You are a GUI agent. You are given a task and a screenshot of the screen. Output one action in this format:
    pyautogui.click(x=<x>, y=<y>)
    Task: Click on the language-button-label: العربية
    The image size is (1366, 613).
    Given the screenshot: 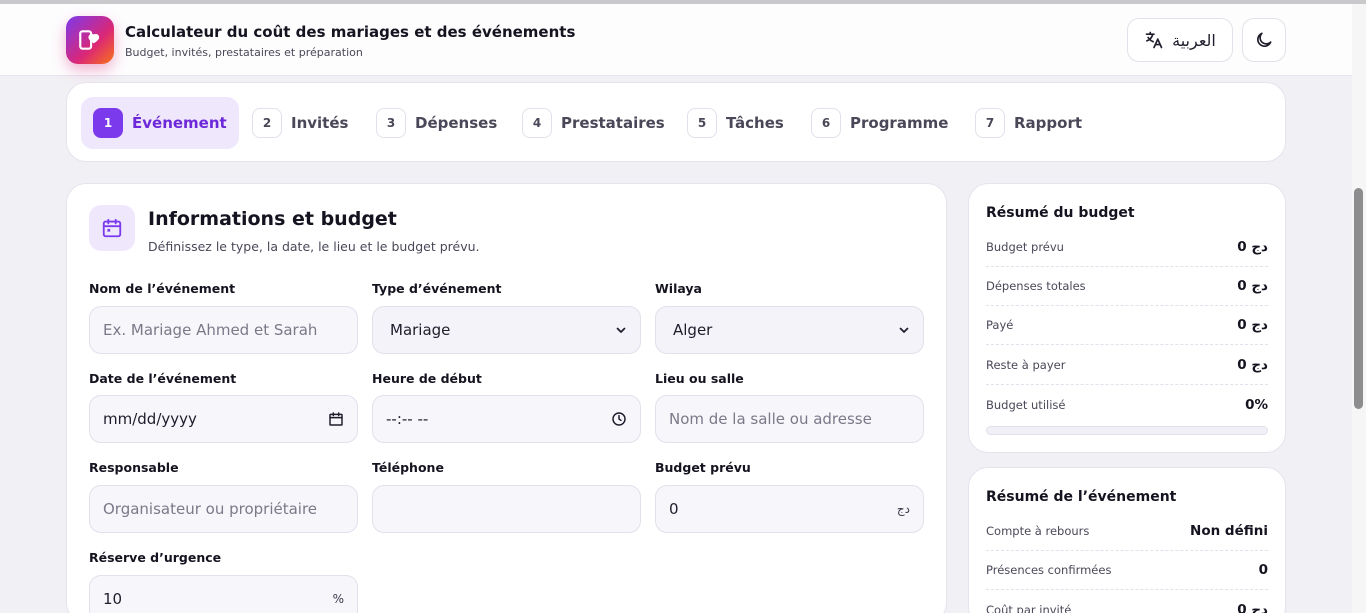 What is the action you would take?
    pyautogui.click(x=1194, y=40)
    